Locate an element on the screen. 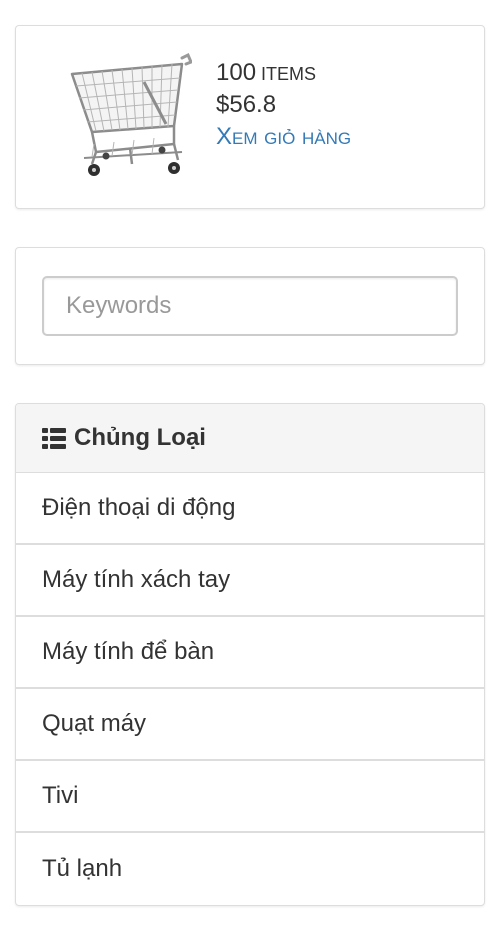 This screenshot has height=936, width=502. category-heading: Chủng Loại is located at coordinates (250, 438).